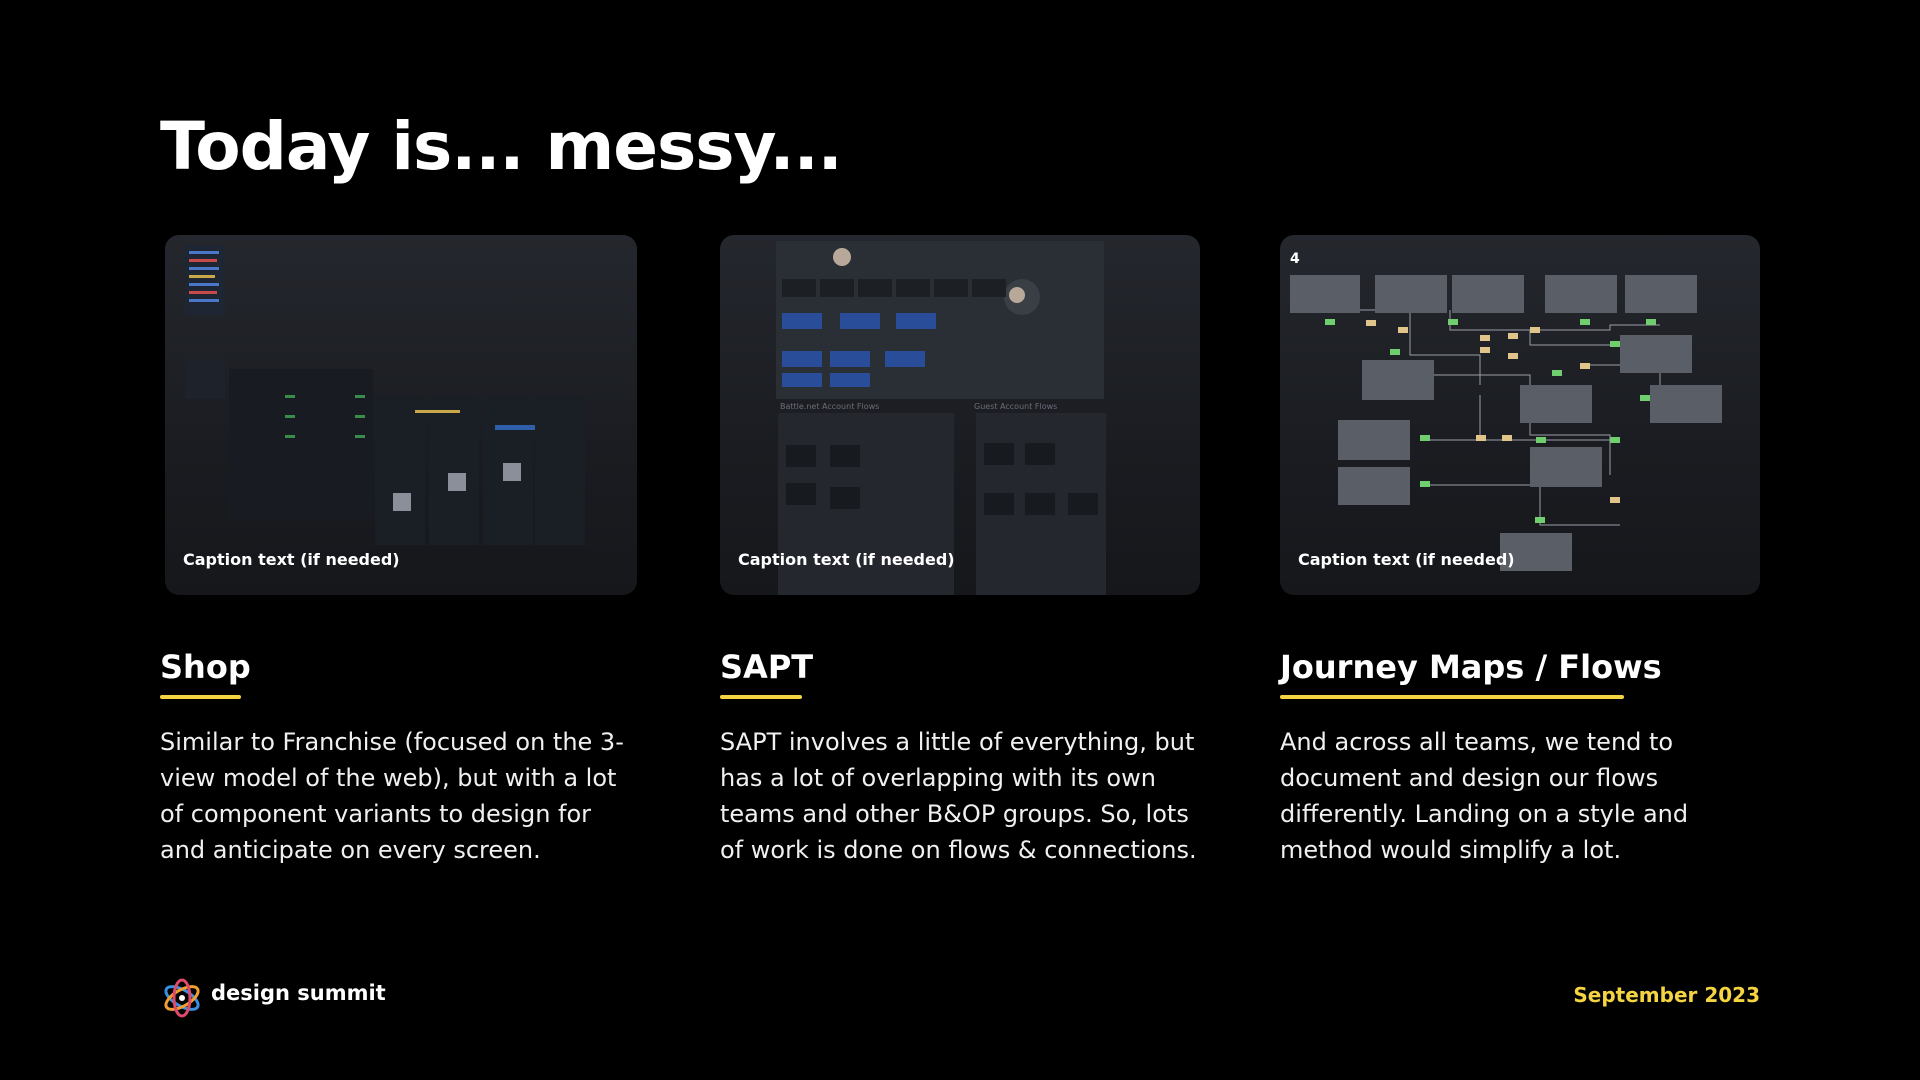 This screenshot has width=1920, height=1080. I want to click on sapt-heading-underline, so click(761, 697).